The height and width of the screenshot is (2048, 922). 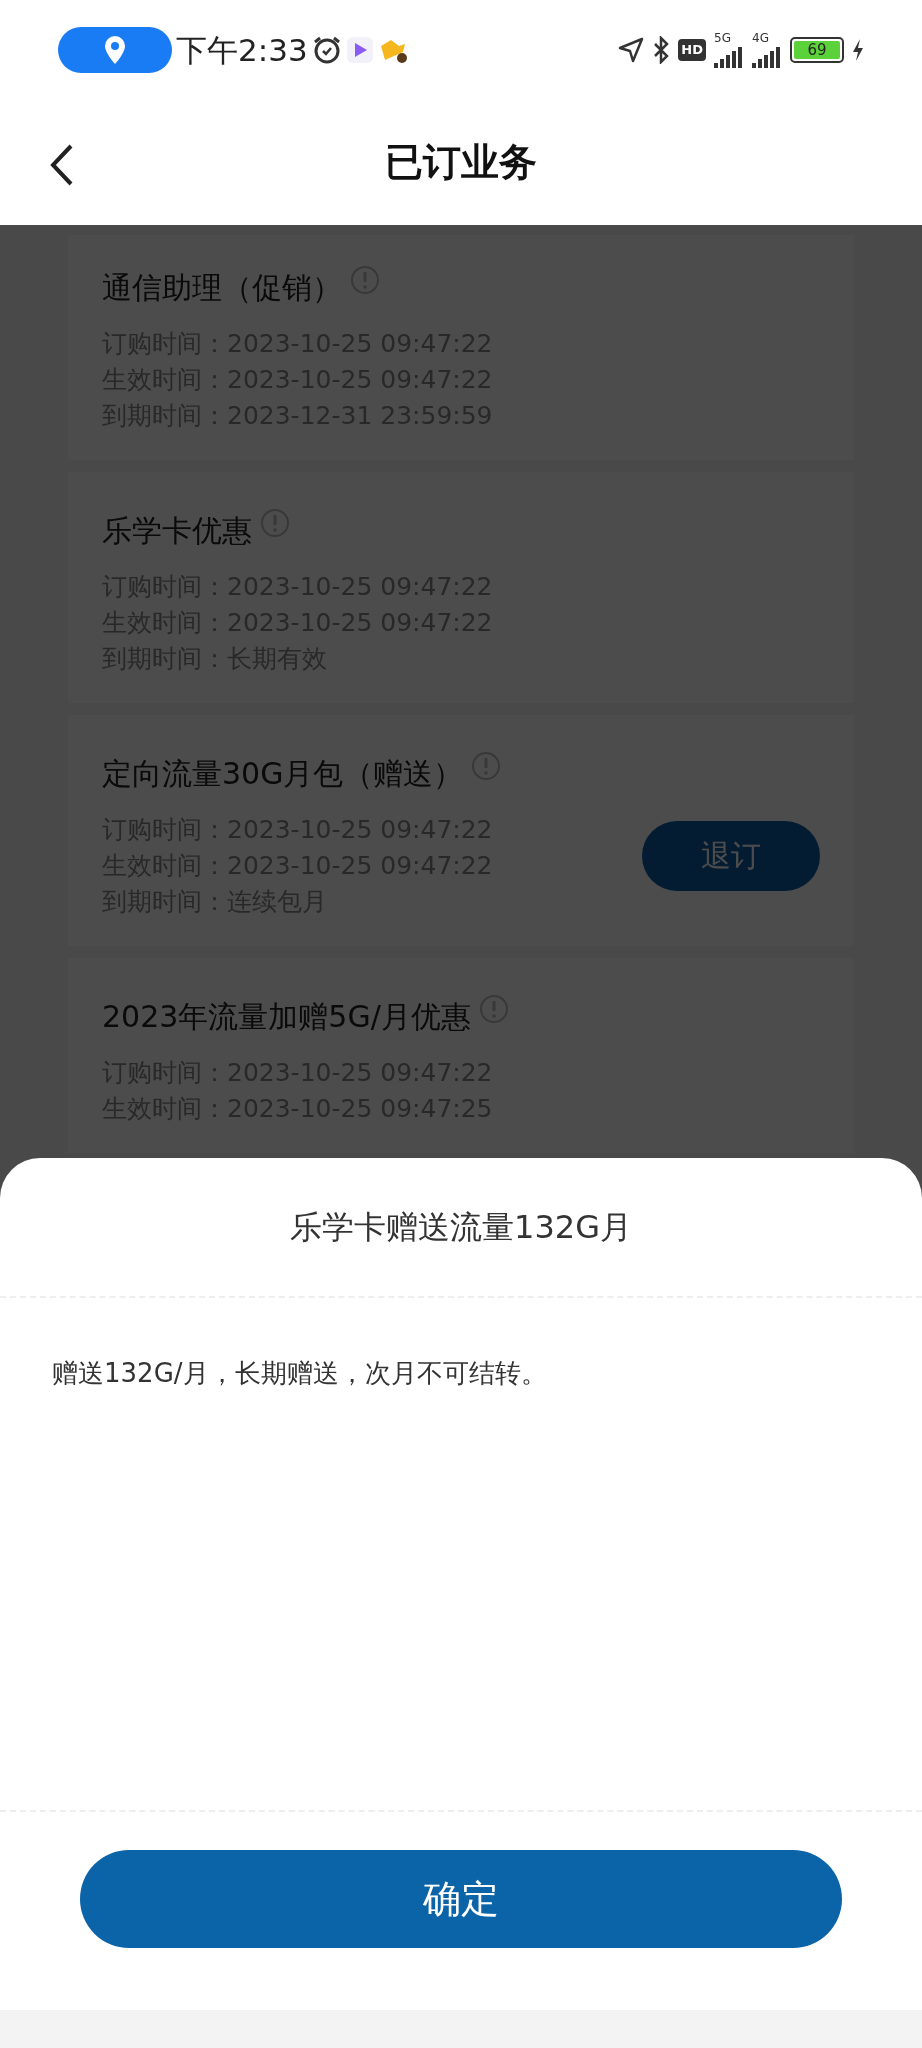 I want to click on network-type: 4G, so click(x=760, y=38).